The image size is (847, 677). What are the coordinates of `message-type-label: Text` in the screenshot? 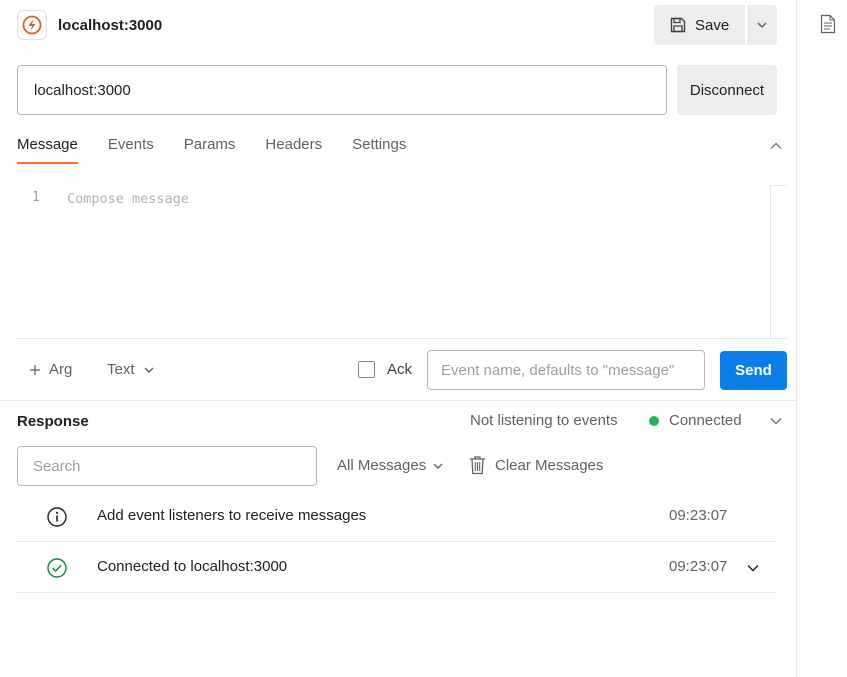 It's located at (121, 369).